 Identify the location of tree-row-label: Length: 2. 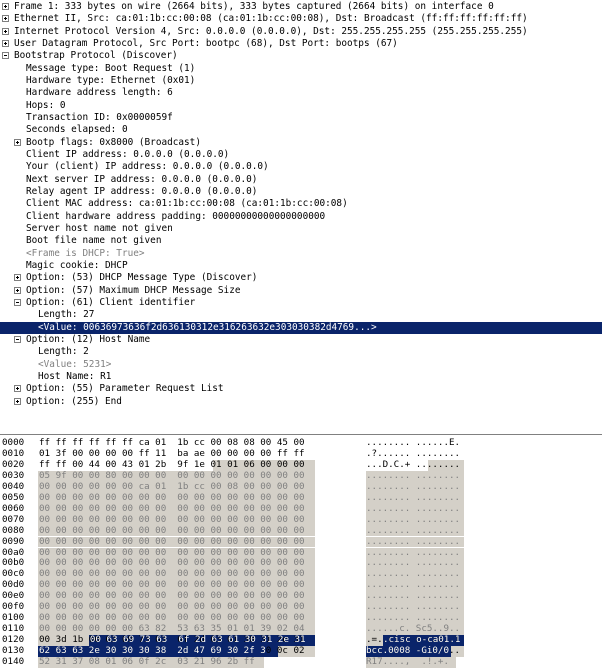
(63, 352).